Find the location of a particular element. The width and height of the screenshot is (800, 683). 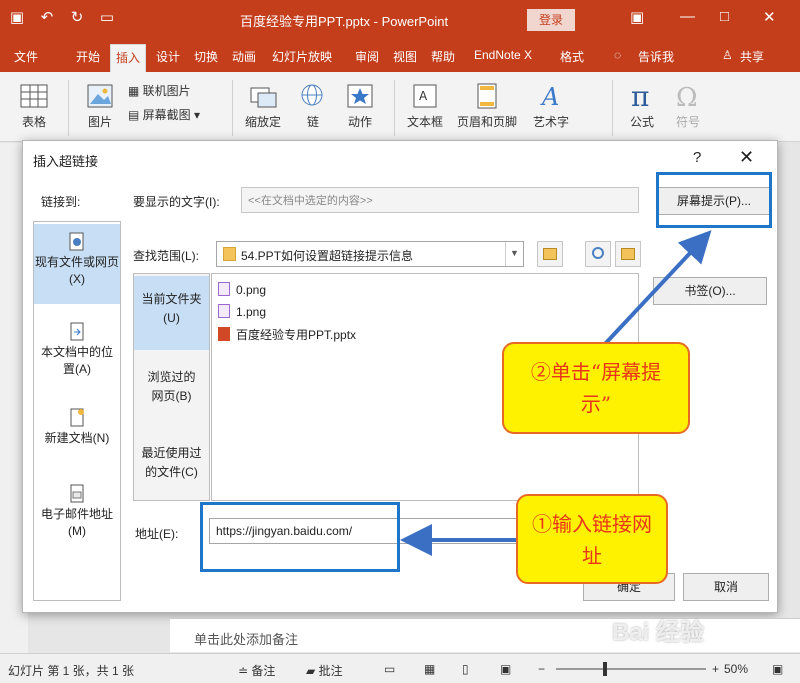

screenshot-icon: ▤ is located at coordinates (135, 115).